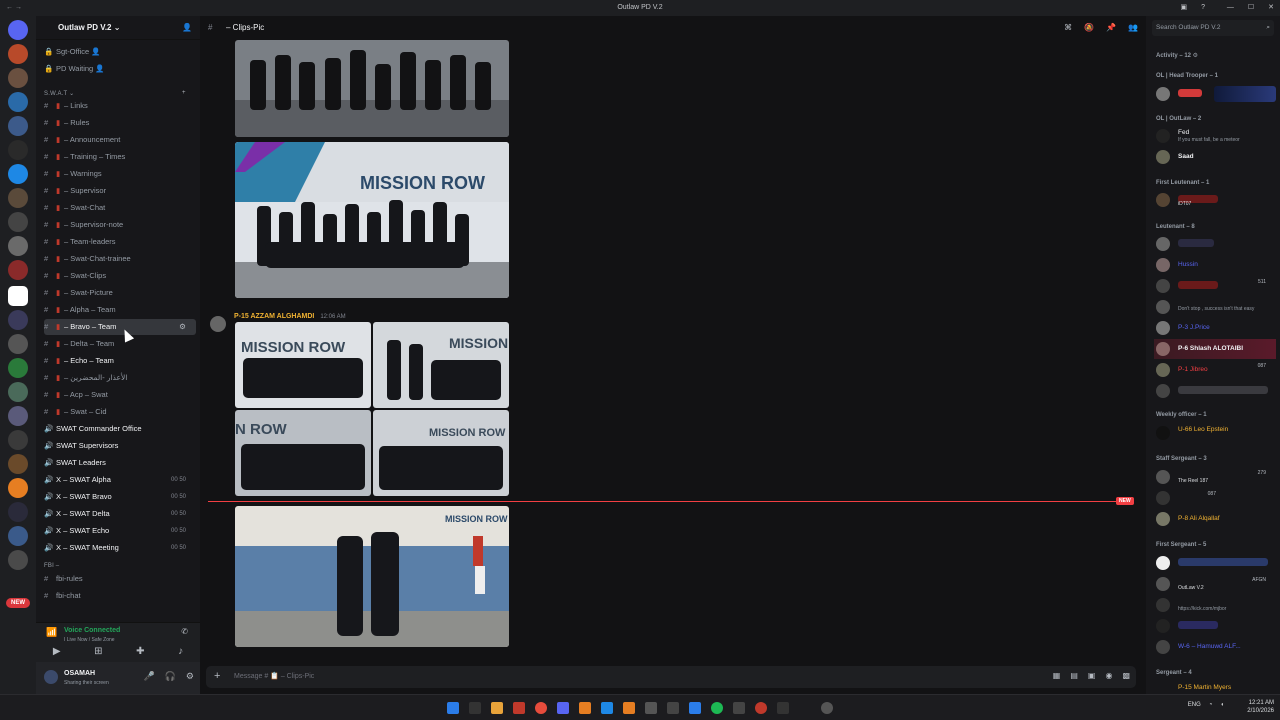 Image resolution: width=1280 pixels, height=720 pixels. I want to click on member-item: Saad, so click(1215, 157).